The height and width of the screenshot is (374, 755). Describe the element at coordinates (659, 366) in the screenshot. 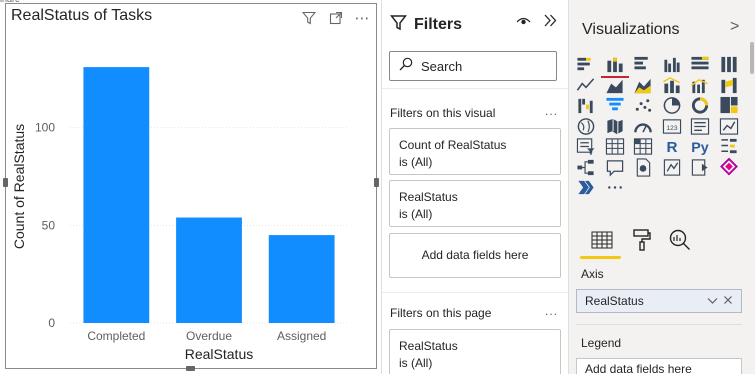

I see `legend-well: Add data fields here` at that location.